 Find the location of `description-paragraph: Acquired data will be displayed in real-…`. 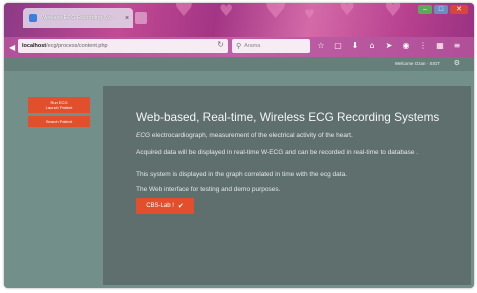

description-paragraph: Acquired data will be displayed in real-… is located at coordinates (277, 152).